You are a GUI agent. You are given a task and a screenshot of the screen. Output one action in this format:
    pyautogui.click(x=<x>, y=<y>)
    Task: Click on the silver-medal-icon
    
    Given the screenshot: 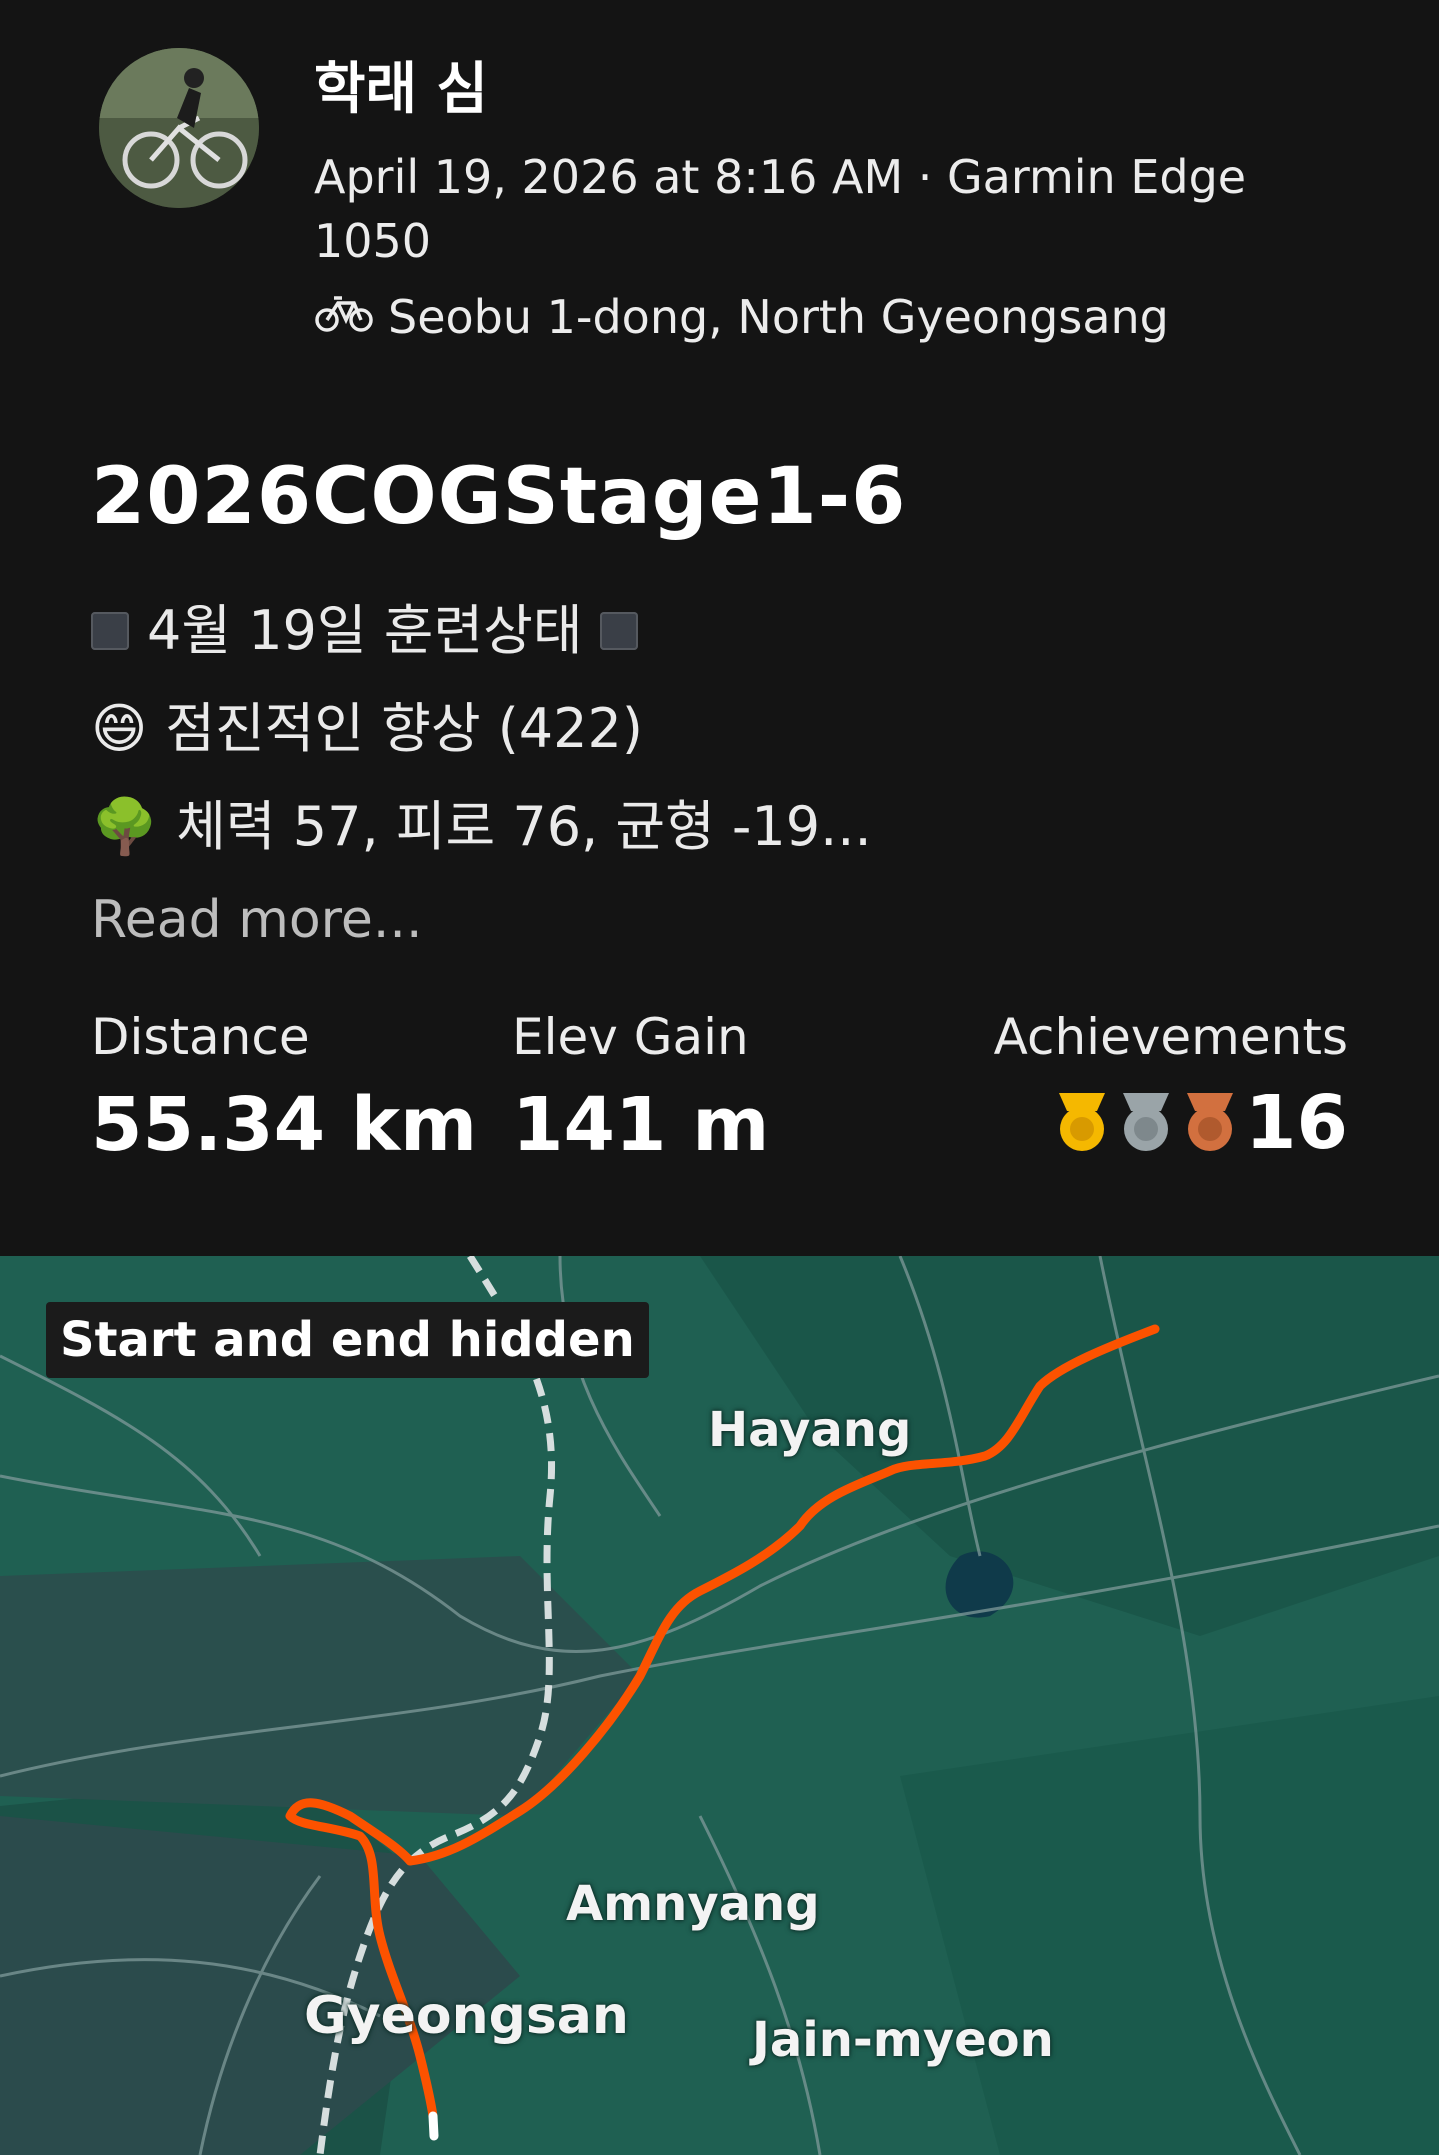 What is the action you would take?
    pyautogui.click(x=1146, y=1123)
    